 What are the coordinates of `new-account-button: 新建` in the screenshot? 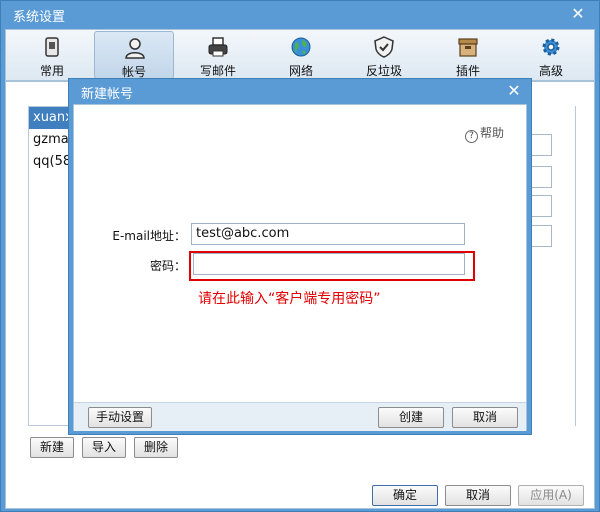 It's located at (52, 447).